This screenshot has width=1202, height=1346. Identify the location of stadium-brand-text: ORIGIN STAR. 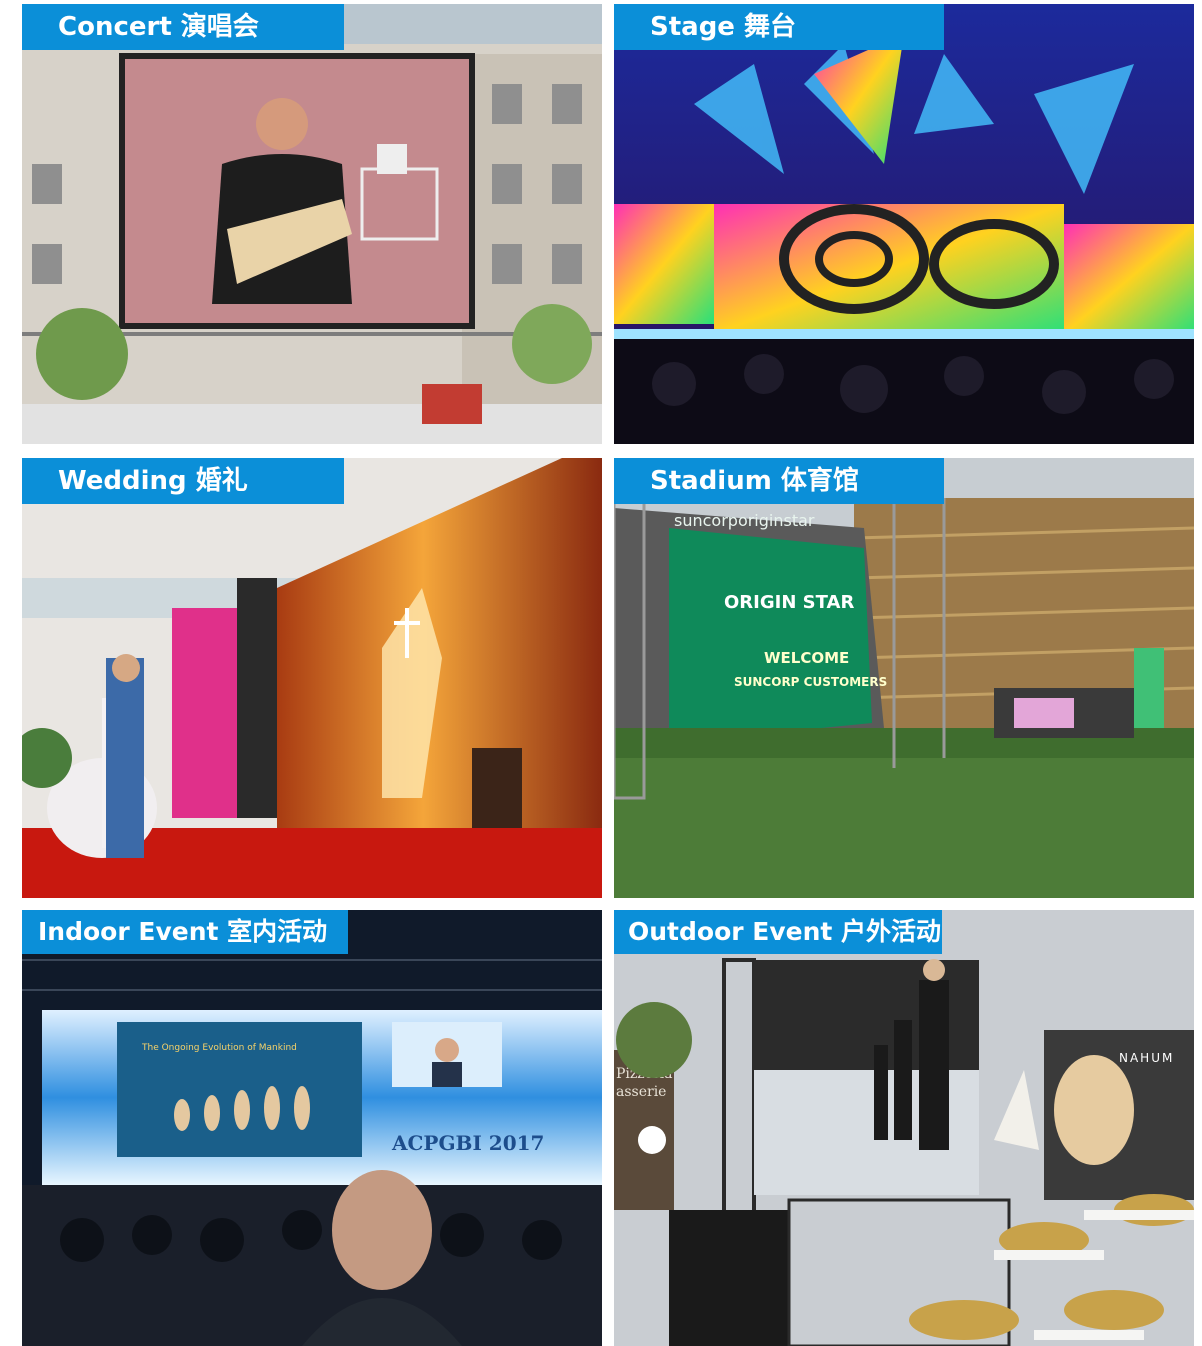
(789, 602).